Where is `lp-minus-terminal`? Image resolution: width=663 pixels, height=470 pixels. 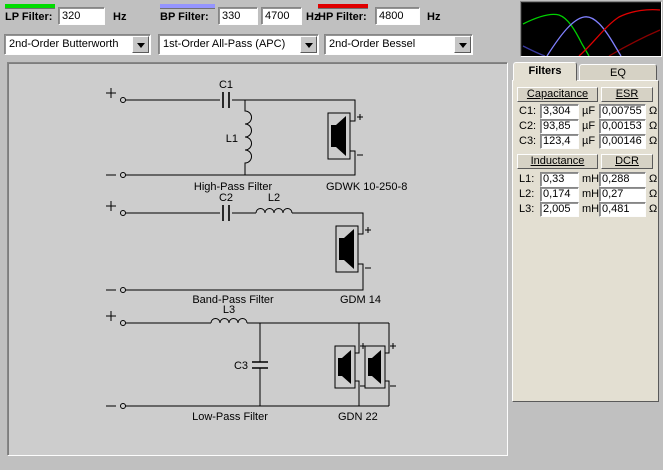
lp-minus-terminal is located at coordinates (123, 406).